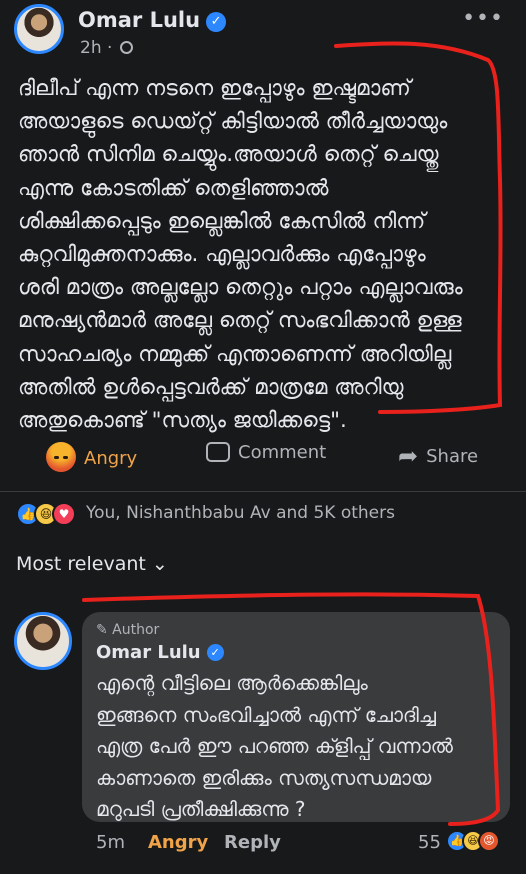 Image resolution: width=526 pixels, height=874 pixels. I want to click on post-header: Omar Lulu ✓ 2h · •••, so click(264, 31).